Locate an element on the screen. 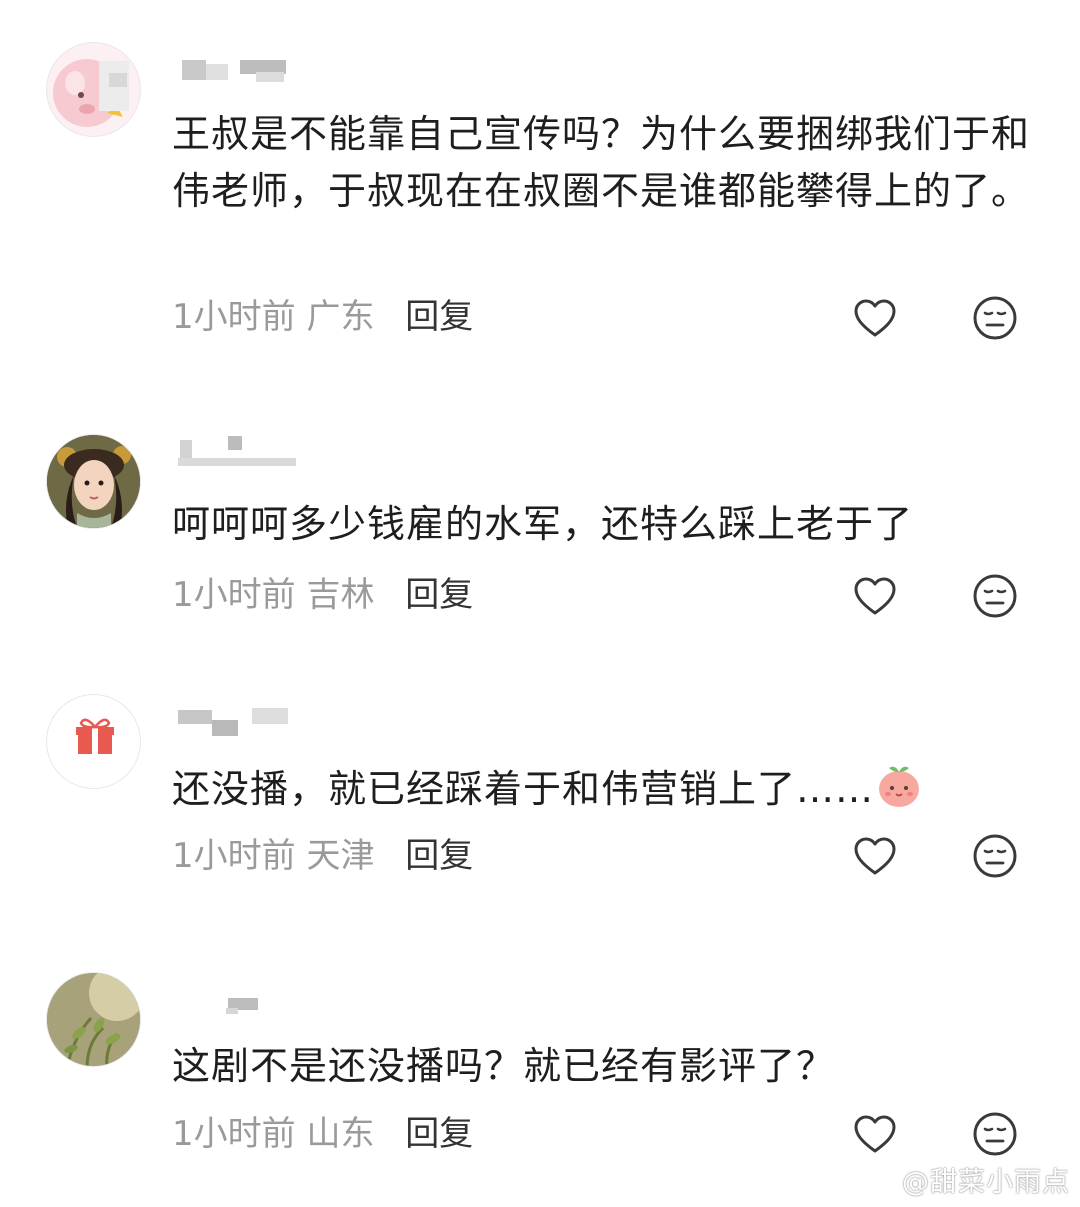  watermark-text: @甜菜小雨点 is located at coordinates (986, 1182).